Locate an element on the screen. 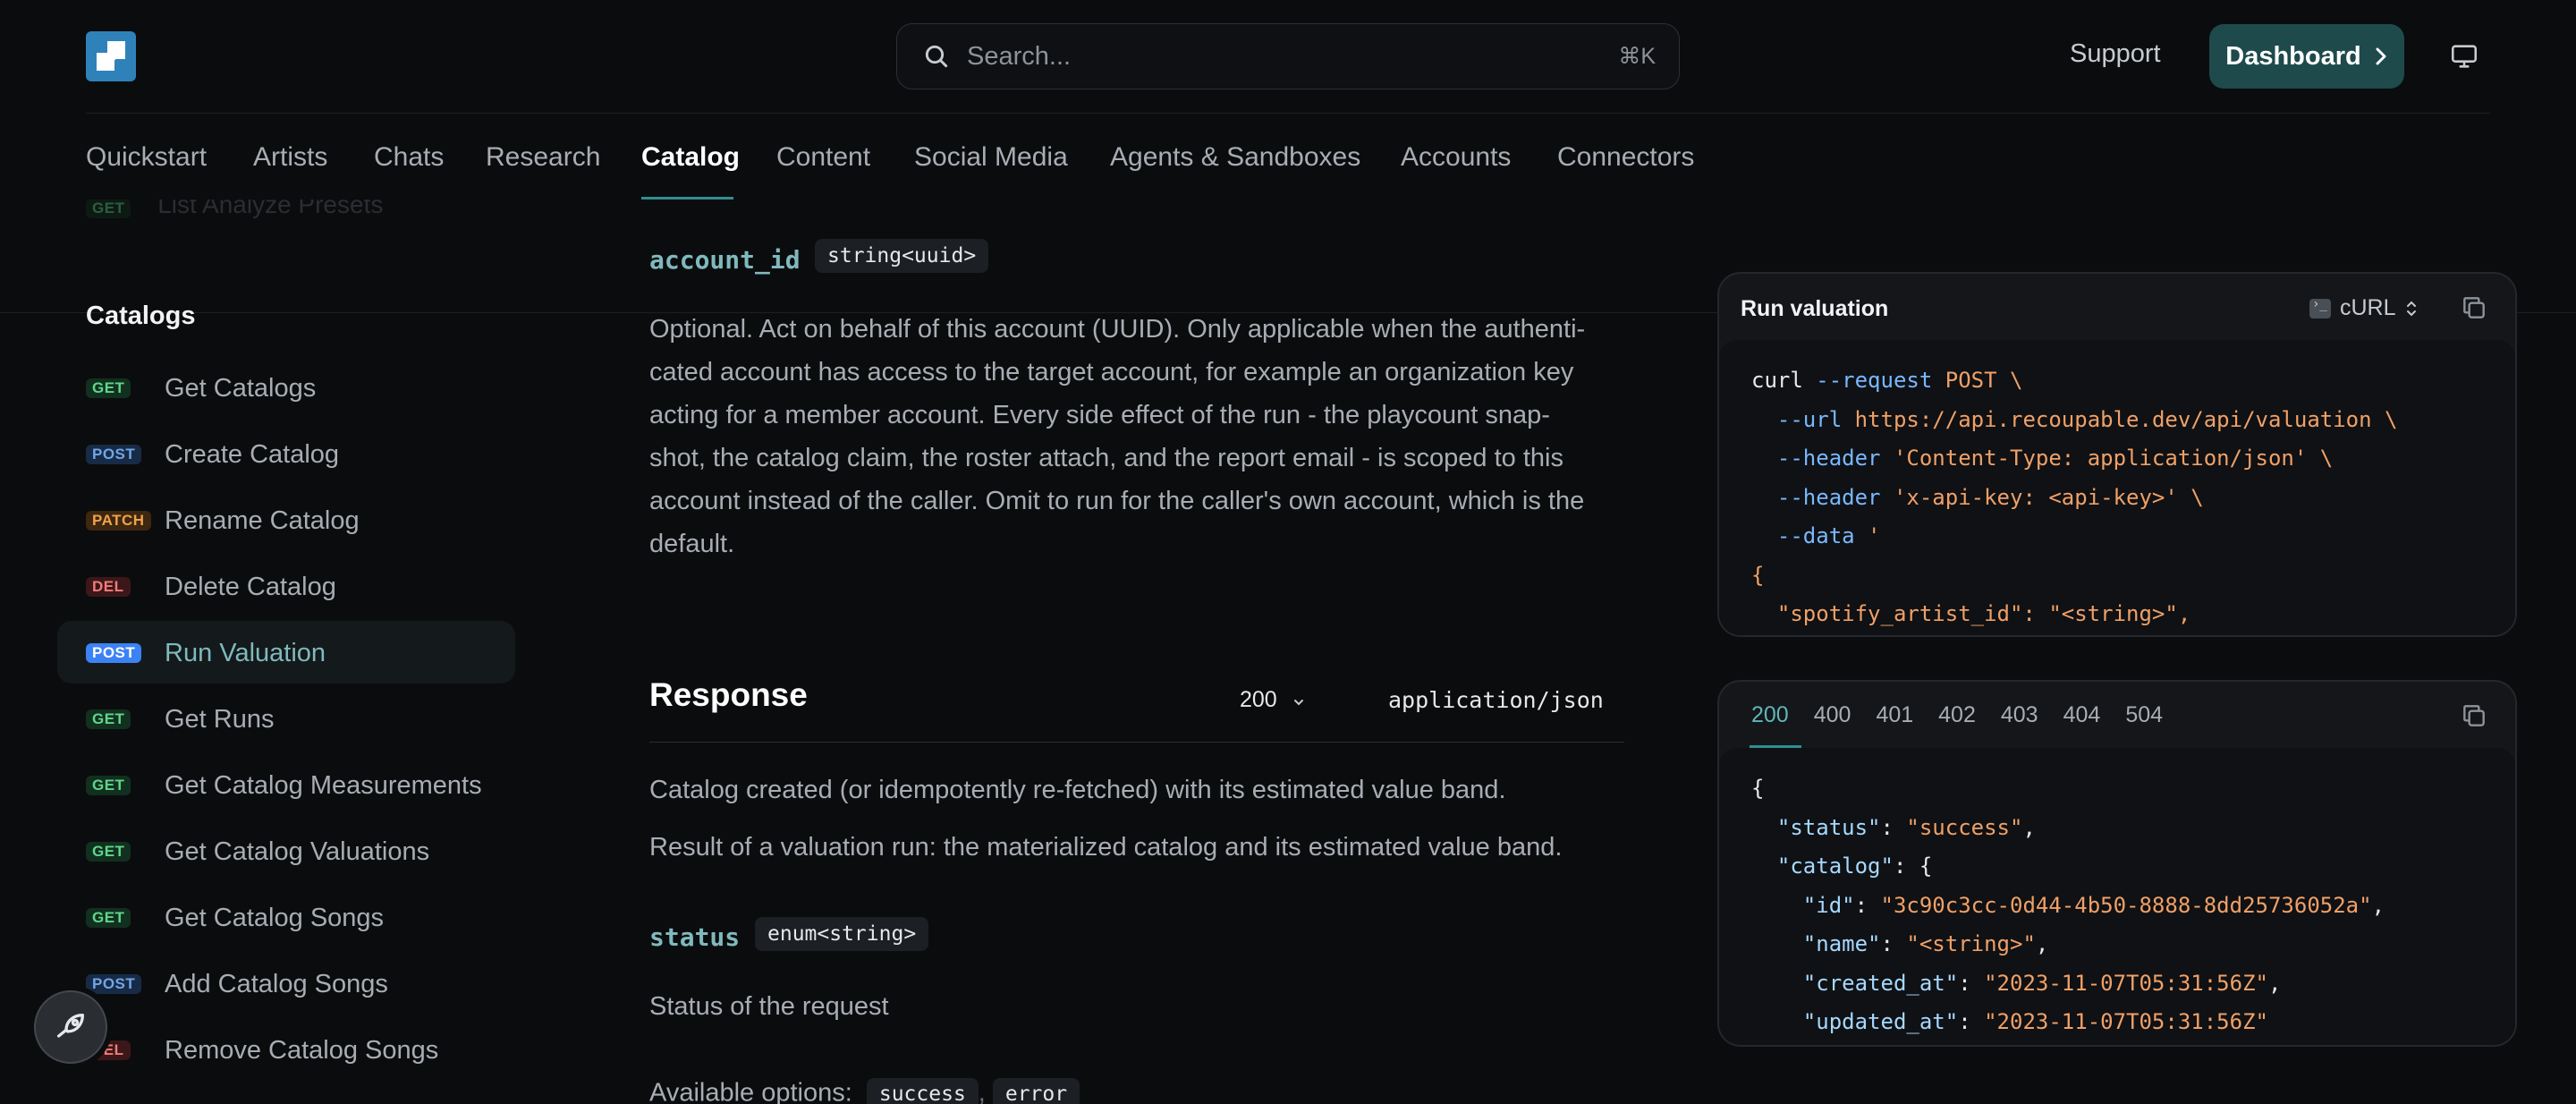  tab-catalog: Catalog is located at coordinates (690, 157).